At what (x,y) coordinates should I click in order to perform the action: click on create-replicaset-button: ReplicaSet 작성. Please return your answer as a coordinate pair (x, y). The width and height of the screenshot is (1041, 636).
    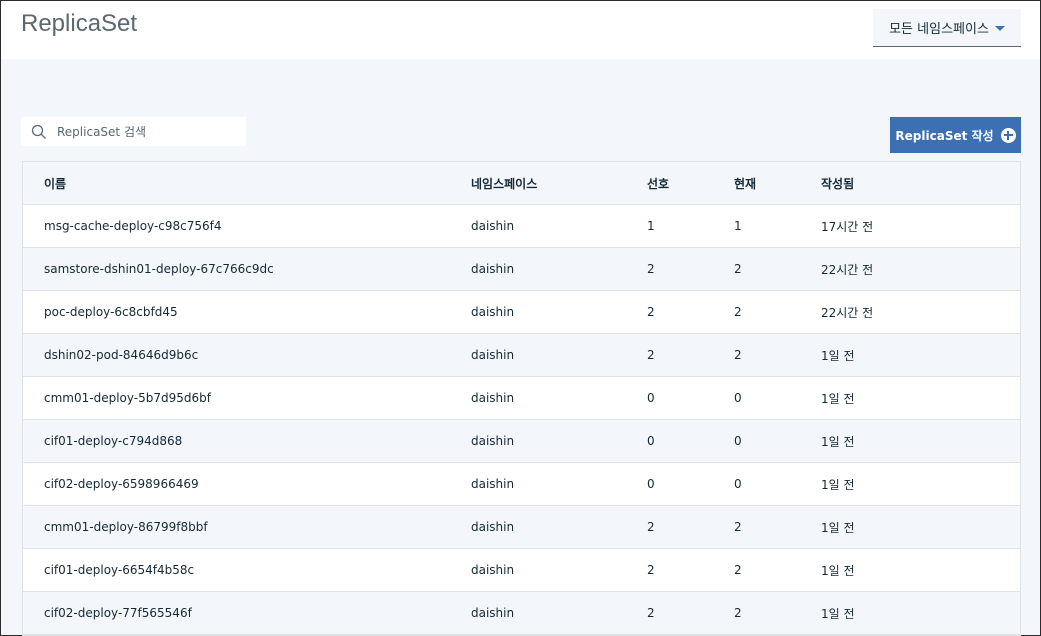
    Looking at the image, I should click on (955, 135).